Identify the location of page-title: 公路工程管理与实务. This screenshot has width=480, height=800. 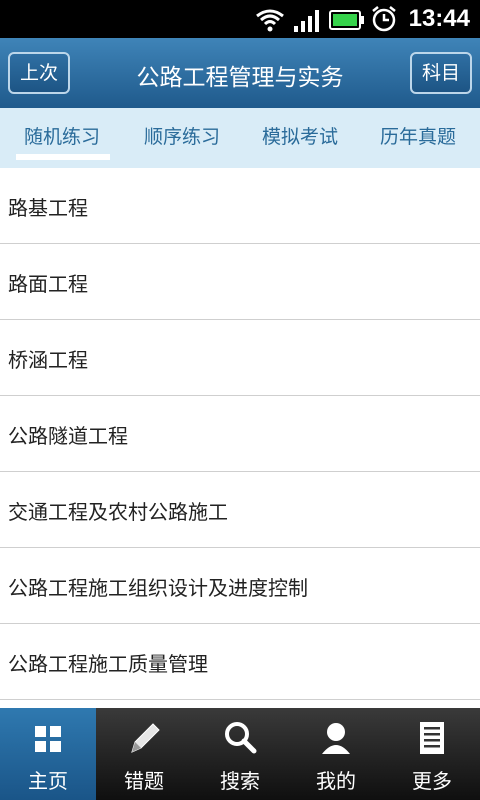
(240, 78).